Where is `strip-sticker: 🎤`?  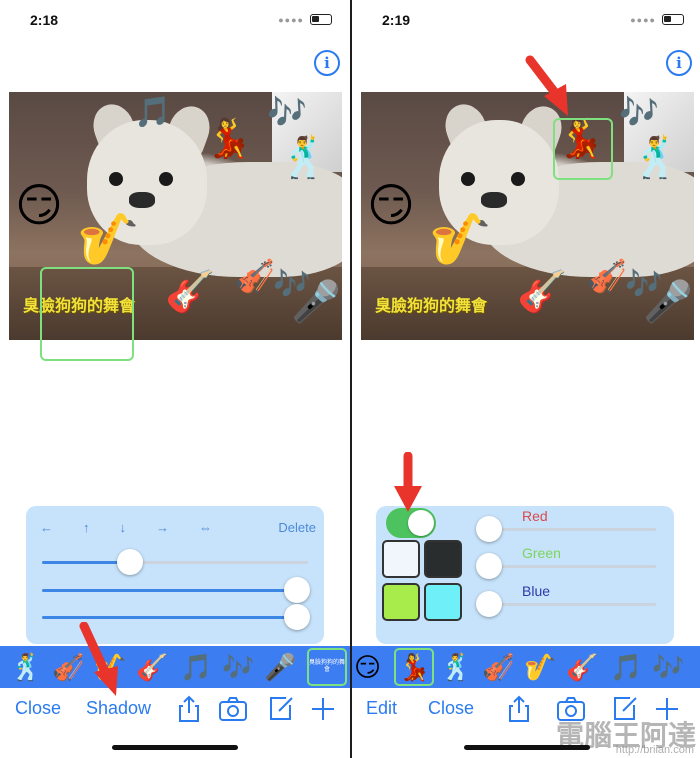
strip-sticker: 🎤 is located at coordinates (280, 667).